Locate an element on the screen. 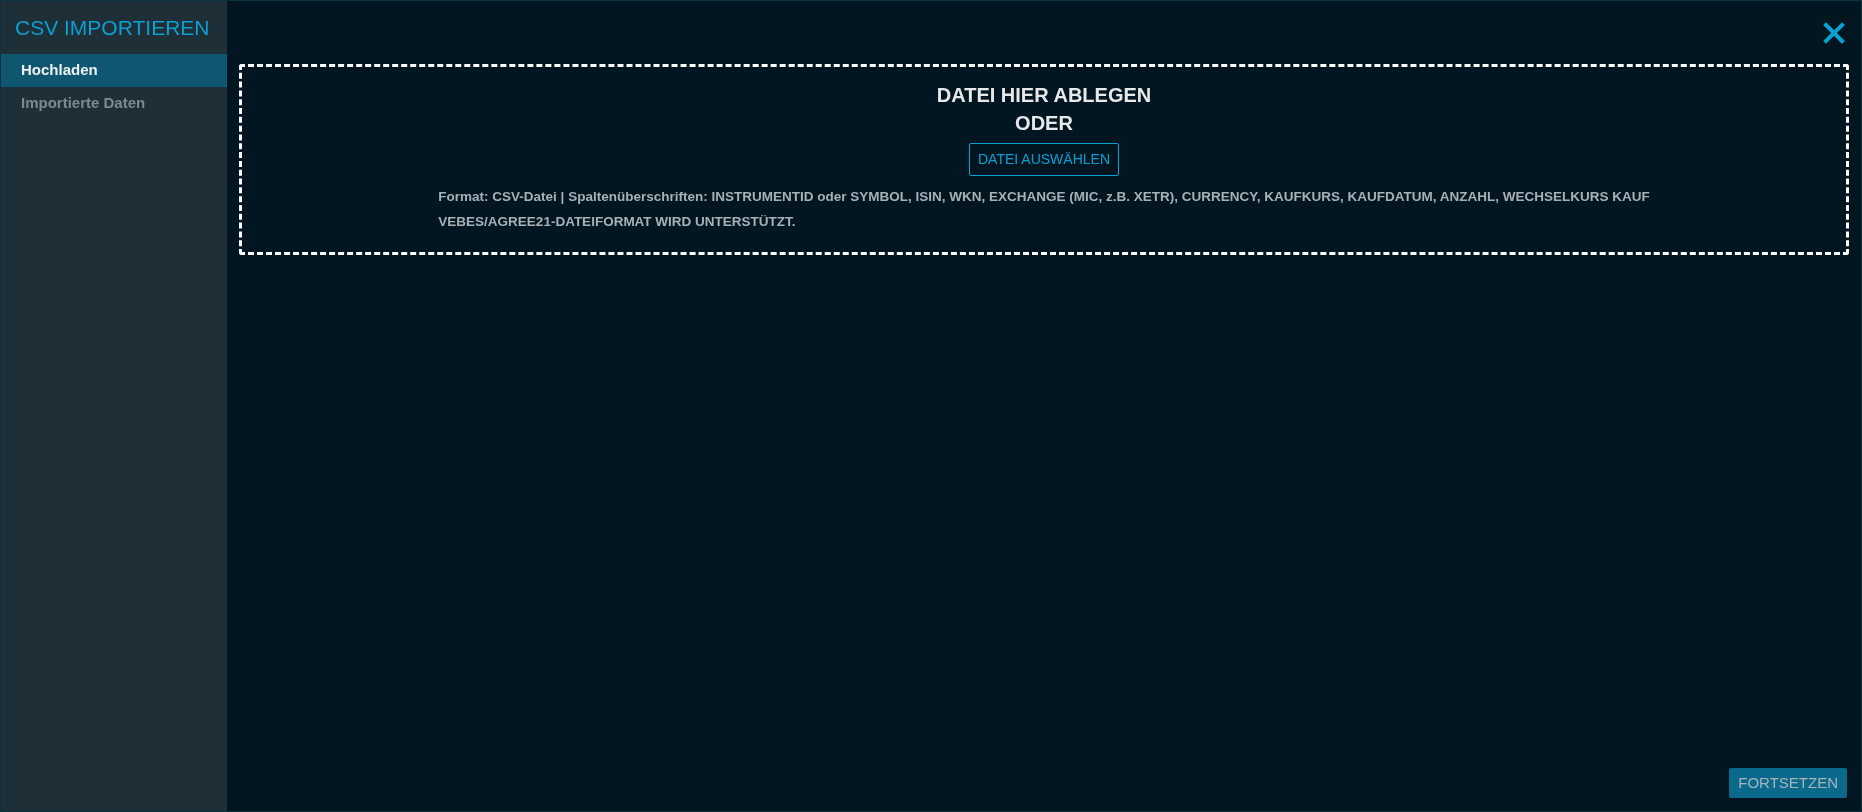  format-hint: VEBES/AGREE21-DATEIFORMAT WIRD UNTERSTÜTZT. is located at coordinates (617, 222).